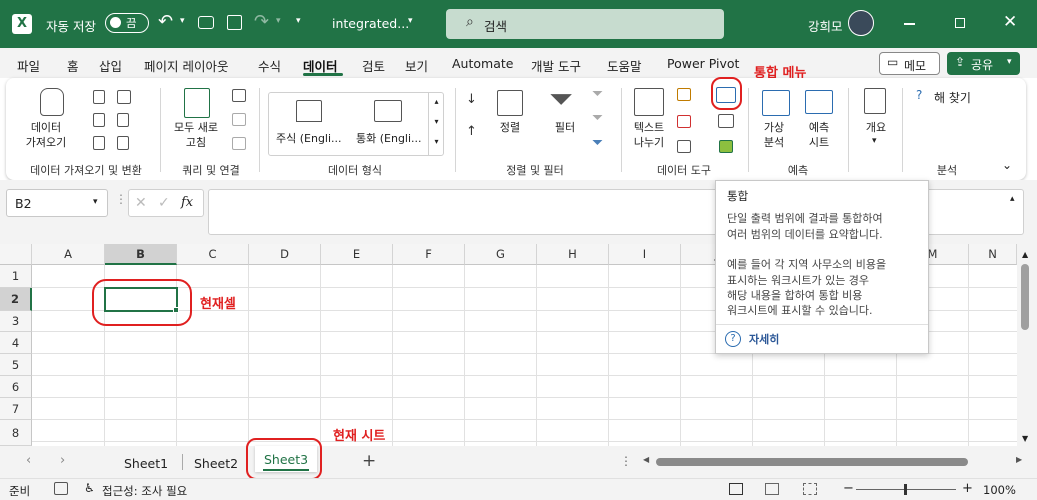  Describe the element at coordinates (1027, 345) in the screenshot. I see `vertical-scrollbar: ▲ ▼` at that location.